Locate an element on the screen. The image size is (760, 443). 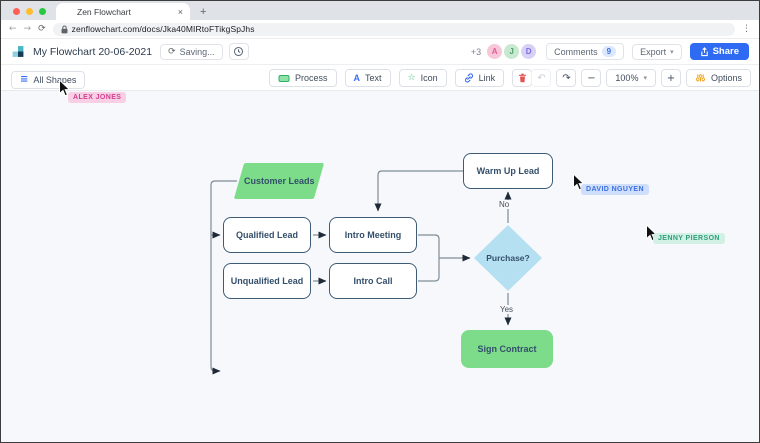
node-unqualified-lead: Unqualified Lead is located at coordinates (267, 281).